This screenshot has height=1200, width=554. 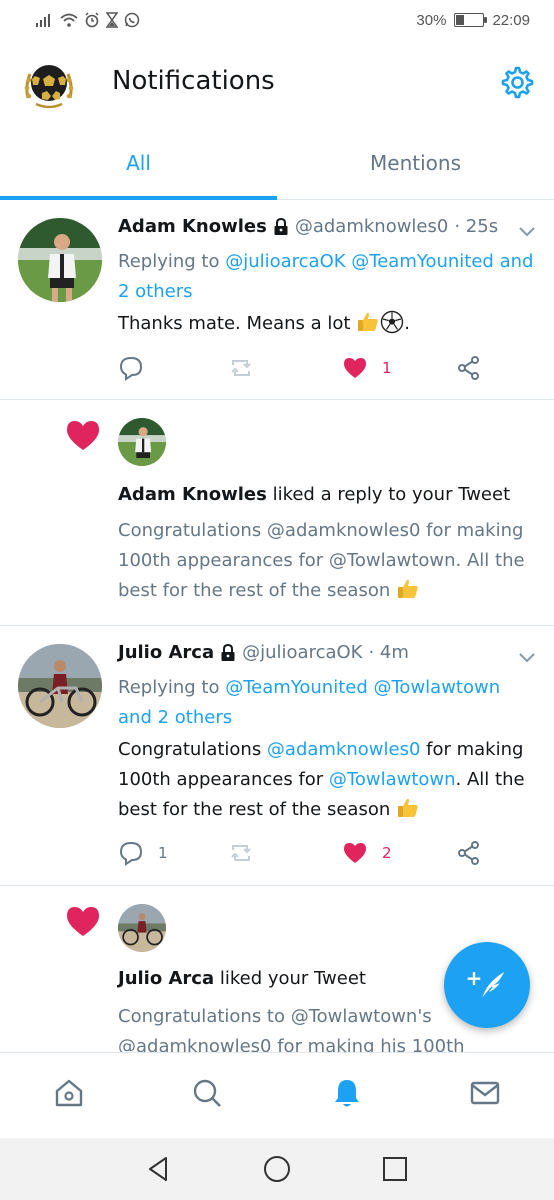 What do you see at coordinates (92, 20) in the screenshot?
I see `alarm-icon` at bounding box center [92, 20].